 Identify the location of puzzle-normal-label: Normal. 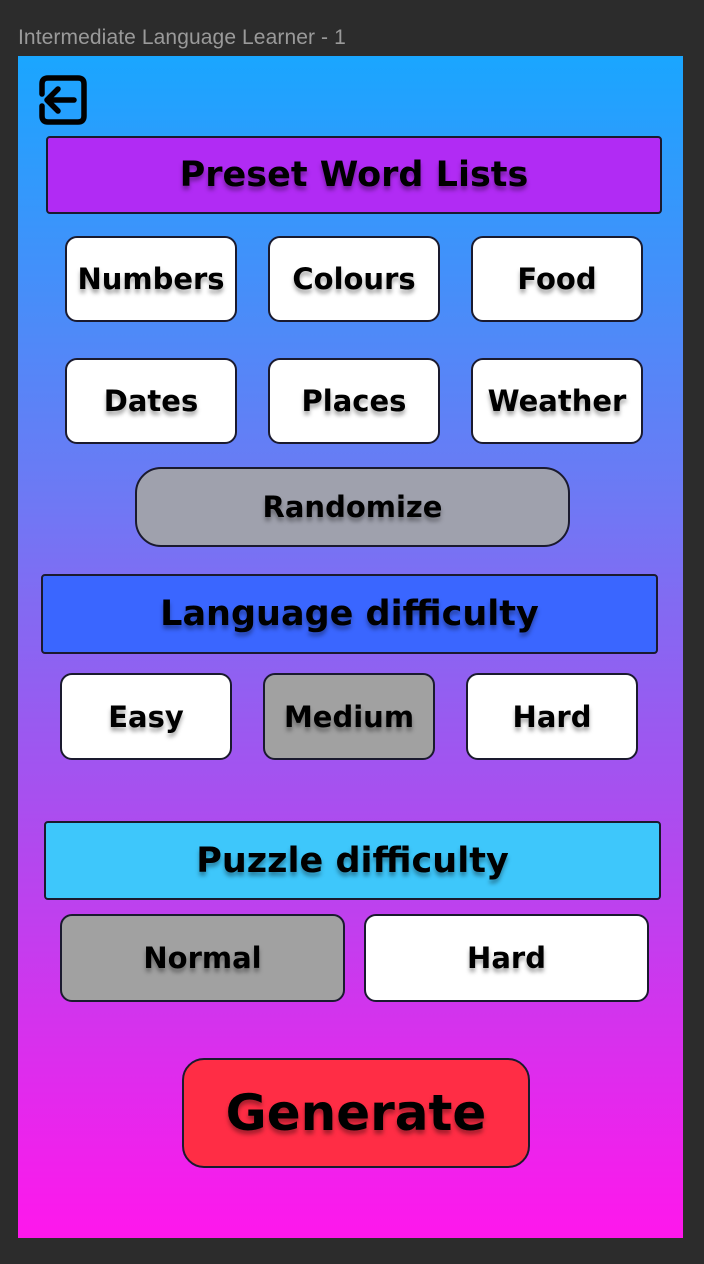
(202, 958).